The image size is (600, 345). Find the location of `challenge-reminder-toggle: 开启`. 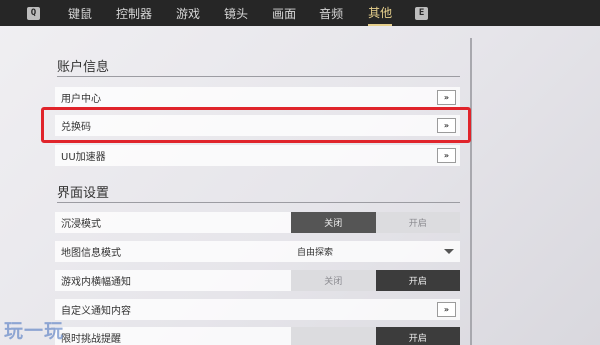

challenge-reminder-toggle: 开启 is located at coordinates (375, 336).